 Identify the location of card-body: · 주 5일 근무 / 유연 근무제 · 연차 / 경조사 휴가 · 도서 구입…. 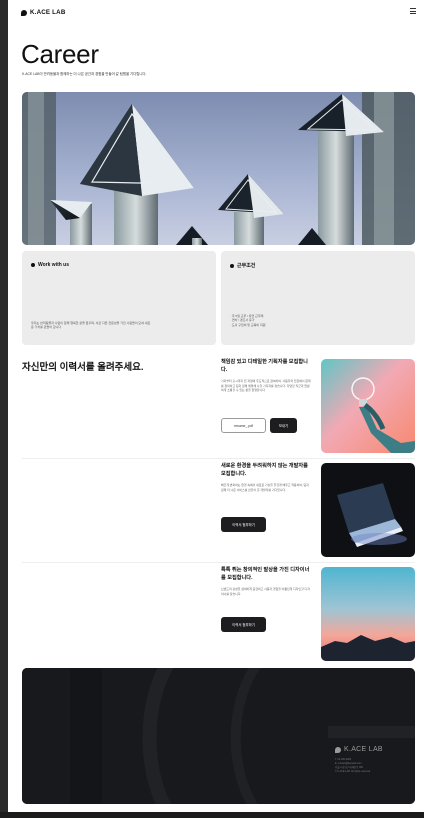
(248, 320).